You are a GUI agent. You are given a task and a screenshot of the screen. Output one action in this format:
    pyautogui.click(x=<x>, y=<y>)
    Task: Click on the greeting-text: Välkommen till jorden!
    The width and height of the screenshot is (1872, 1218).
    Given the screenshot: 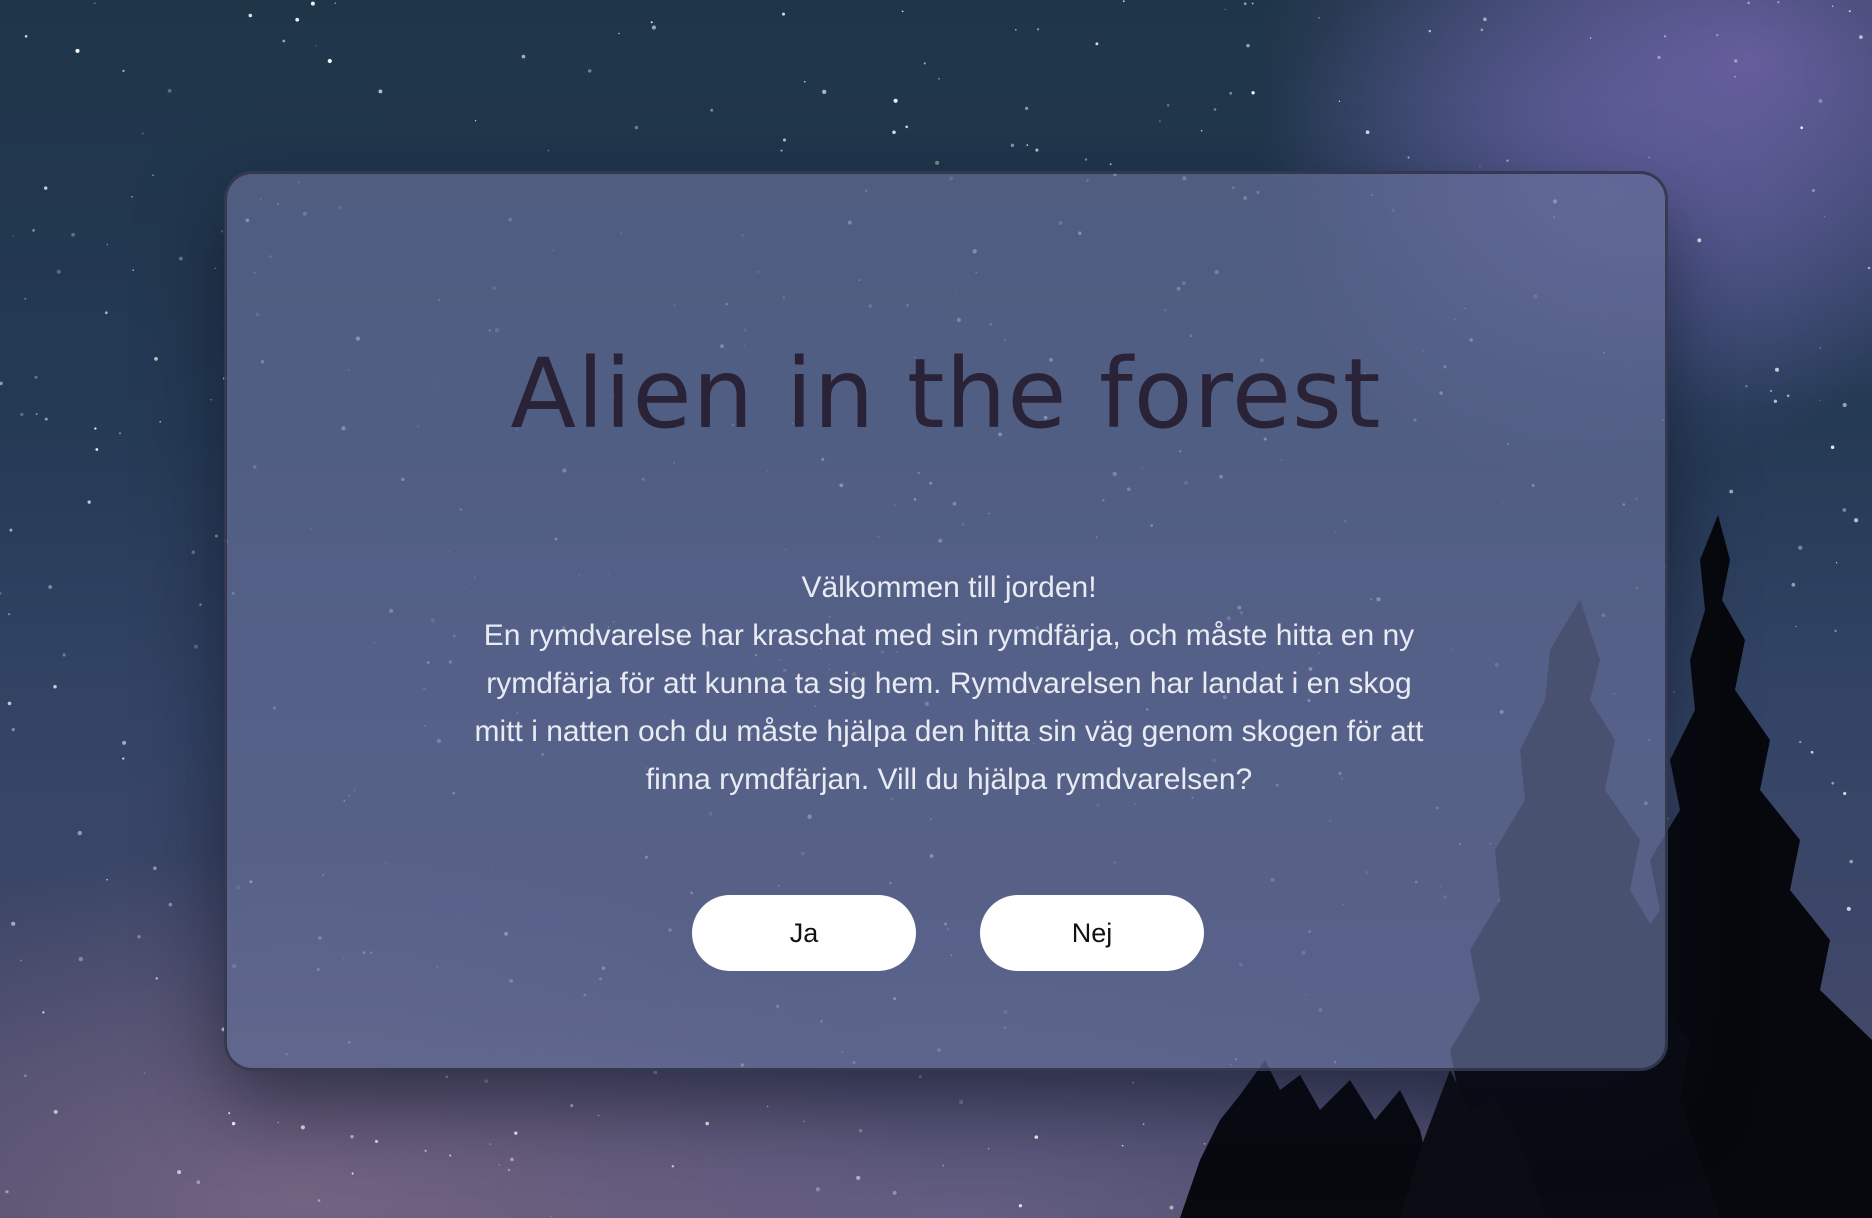 What is the action you would take?
    pyautogui.click(x=949, y=587)
    